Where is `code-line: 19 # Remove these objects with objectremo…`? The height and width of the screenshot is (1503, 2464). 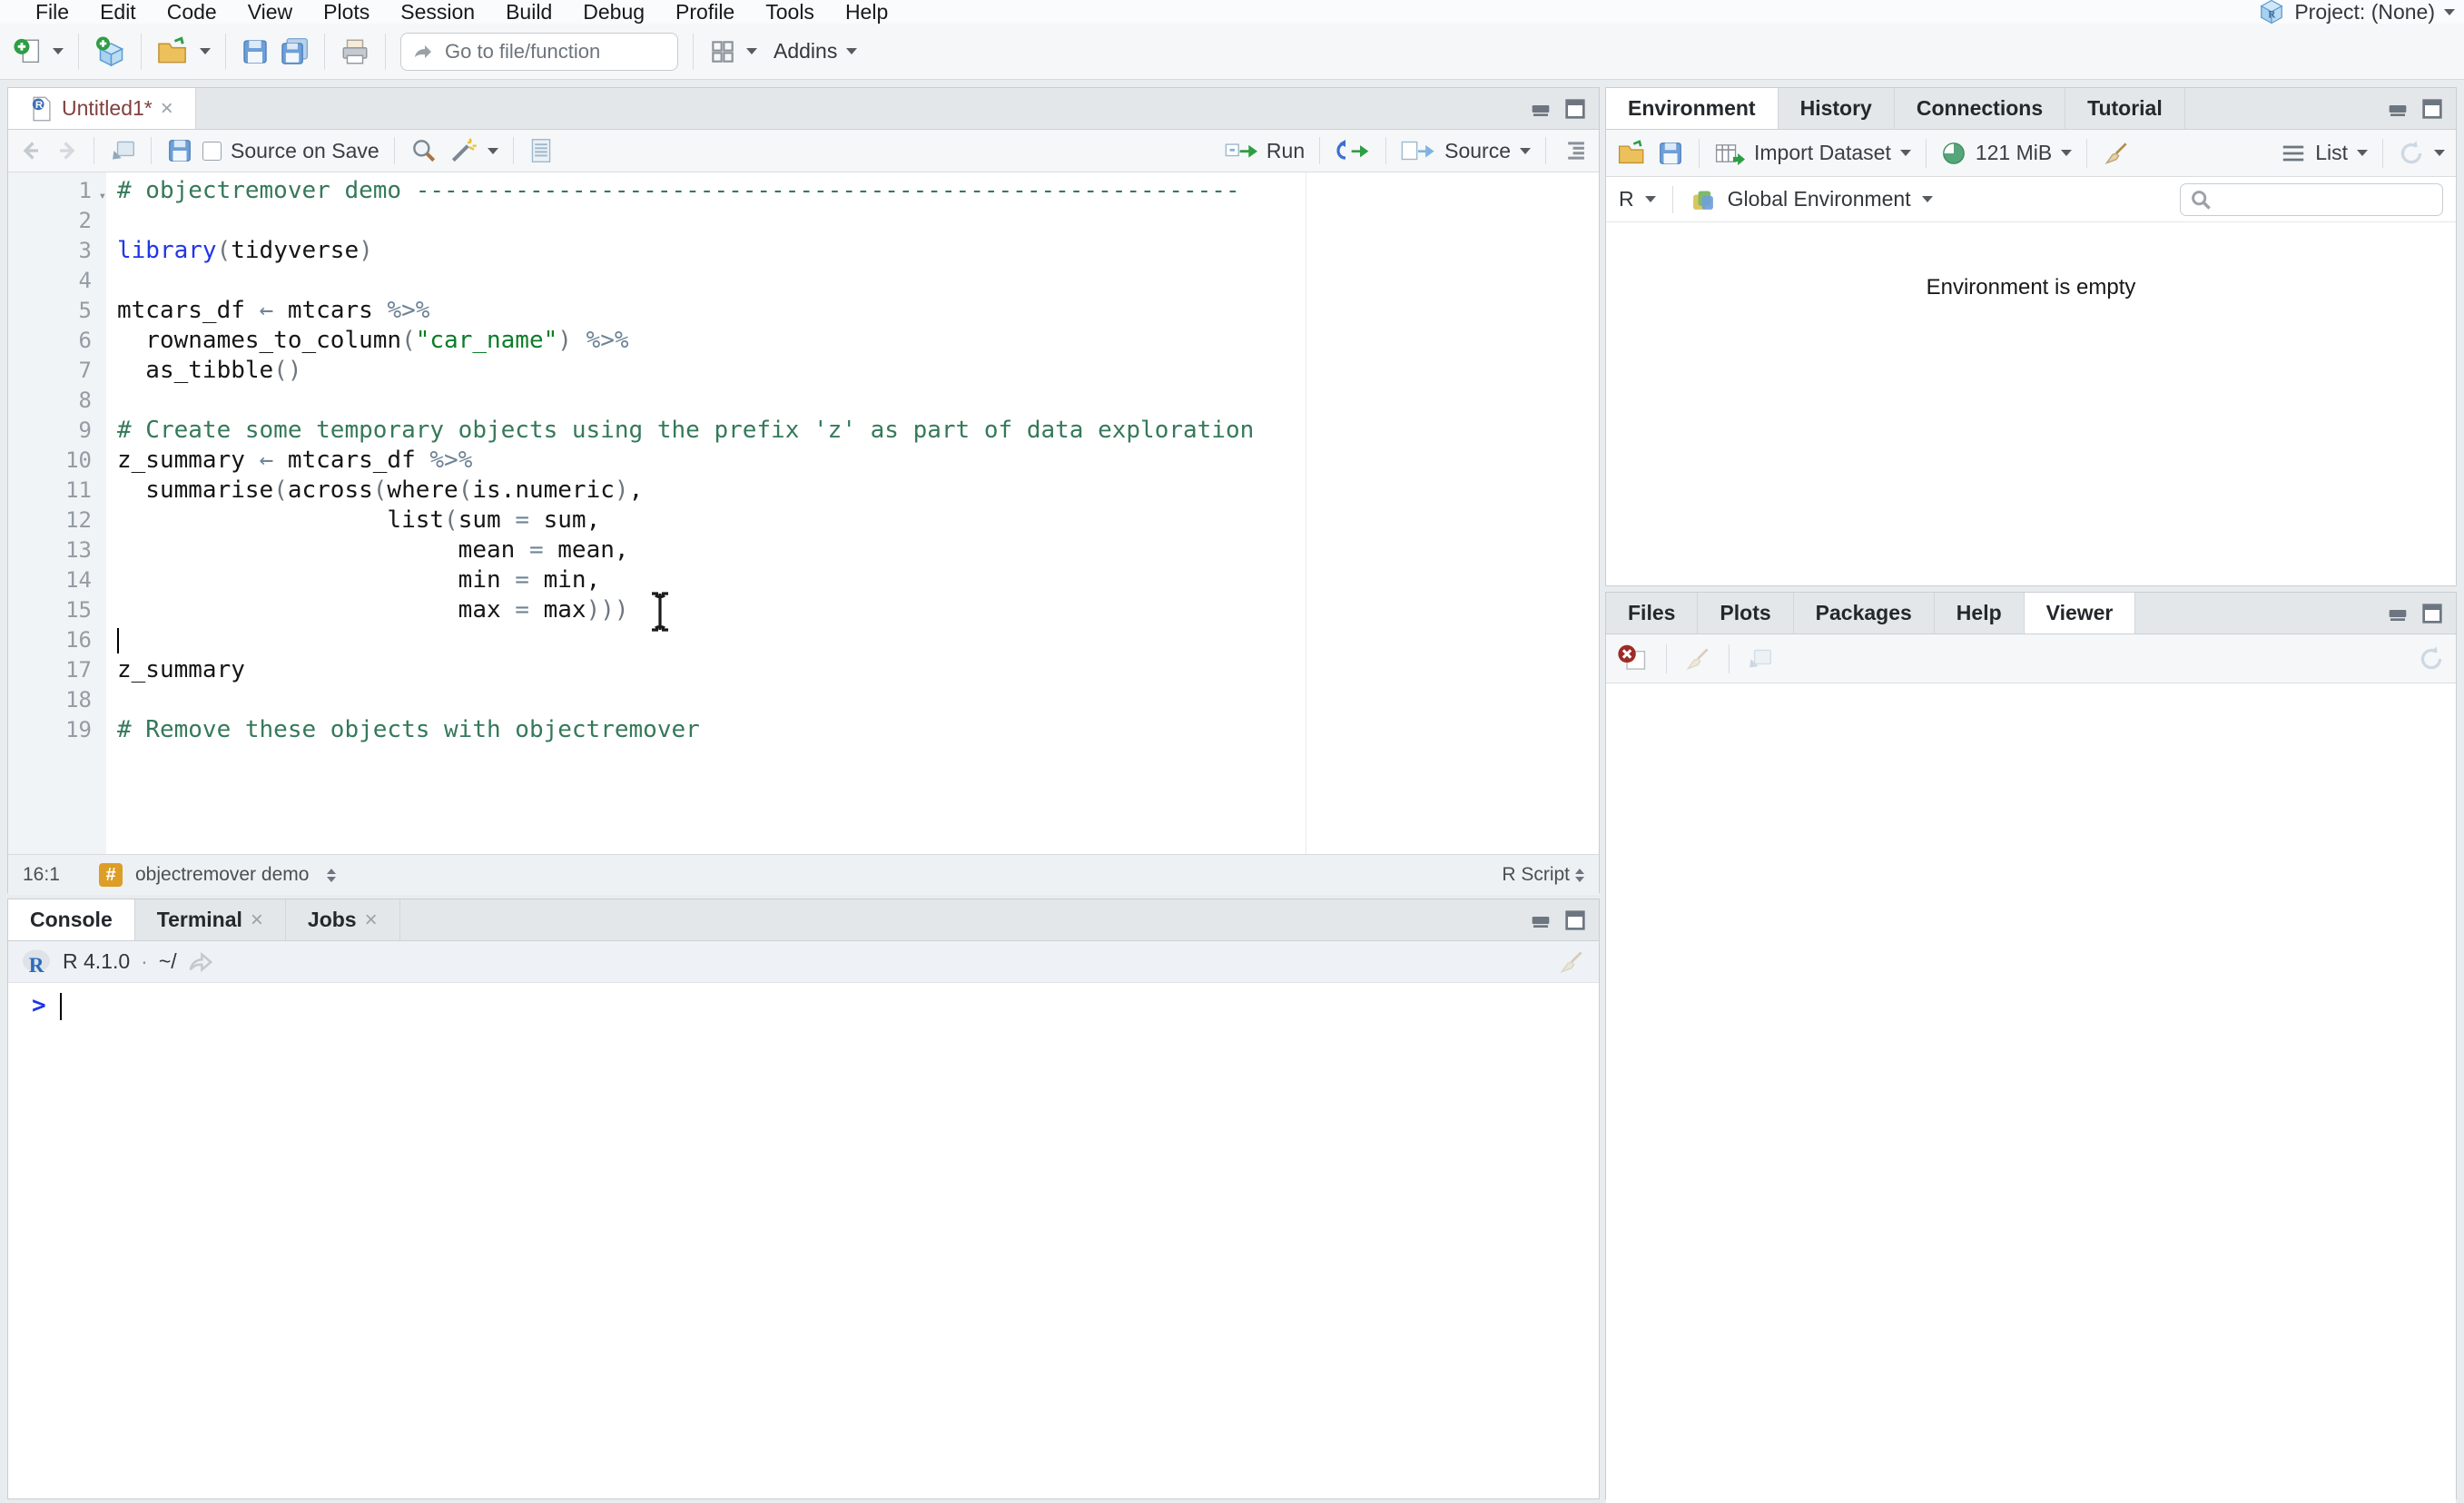
code-line: 19 # Remove these objects with objectremo… is located at coordinates (803, 730).